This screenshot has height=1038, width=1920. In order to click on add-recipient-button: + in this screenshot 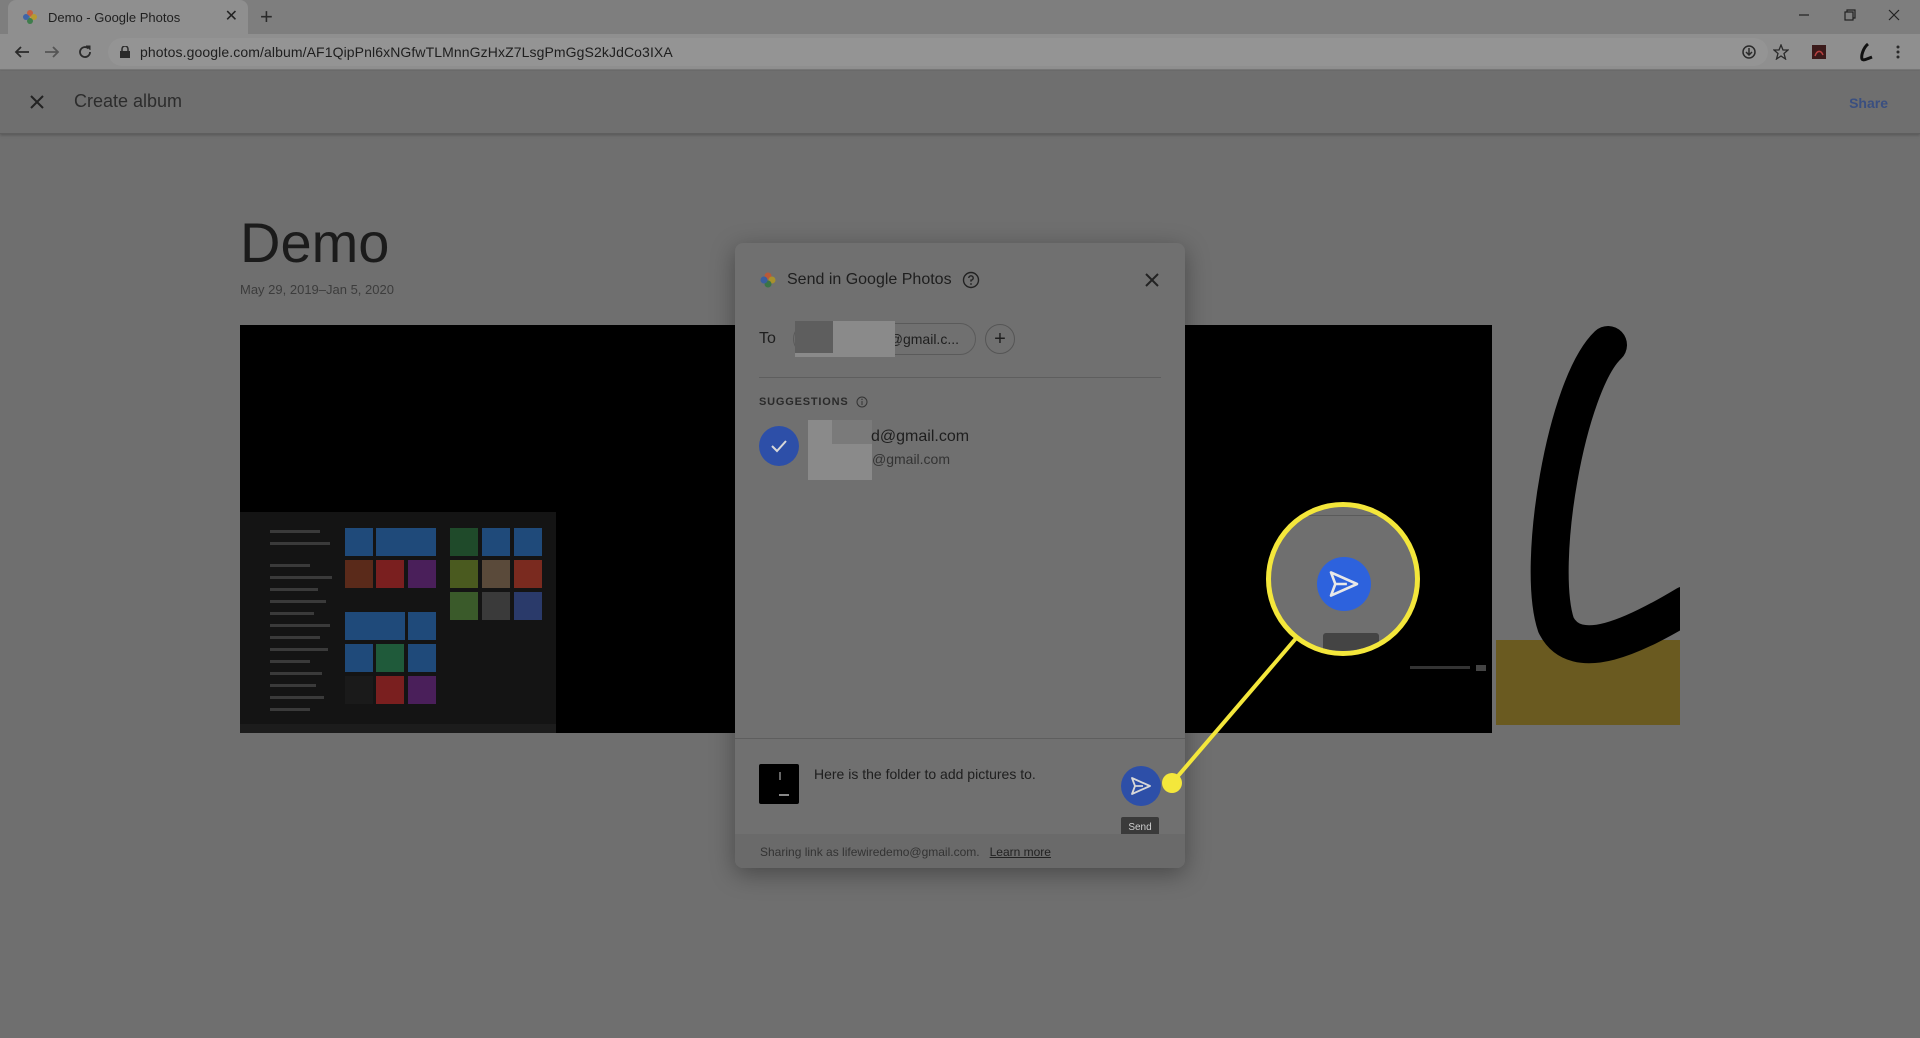, I will do `click(1000, 339)`.